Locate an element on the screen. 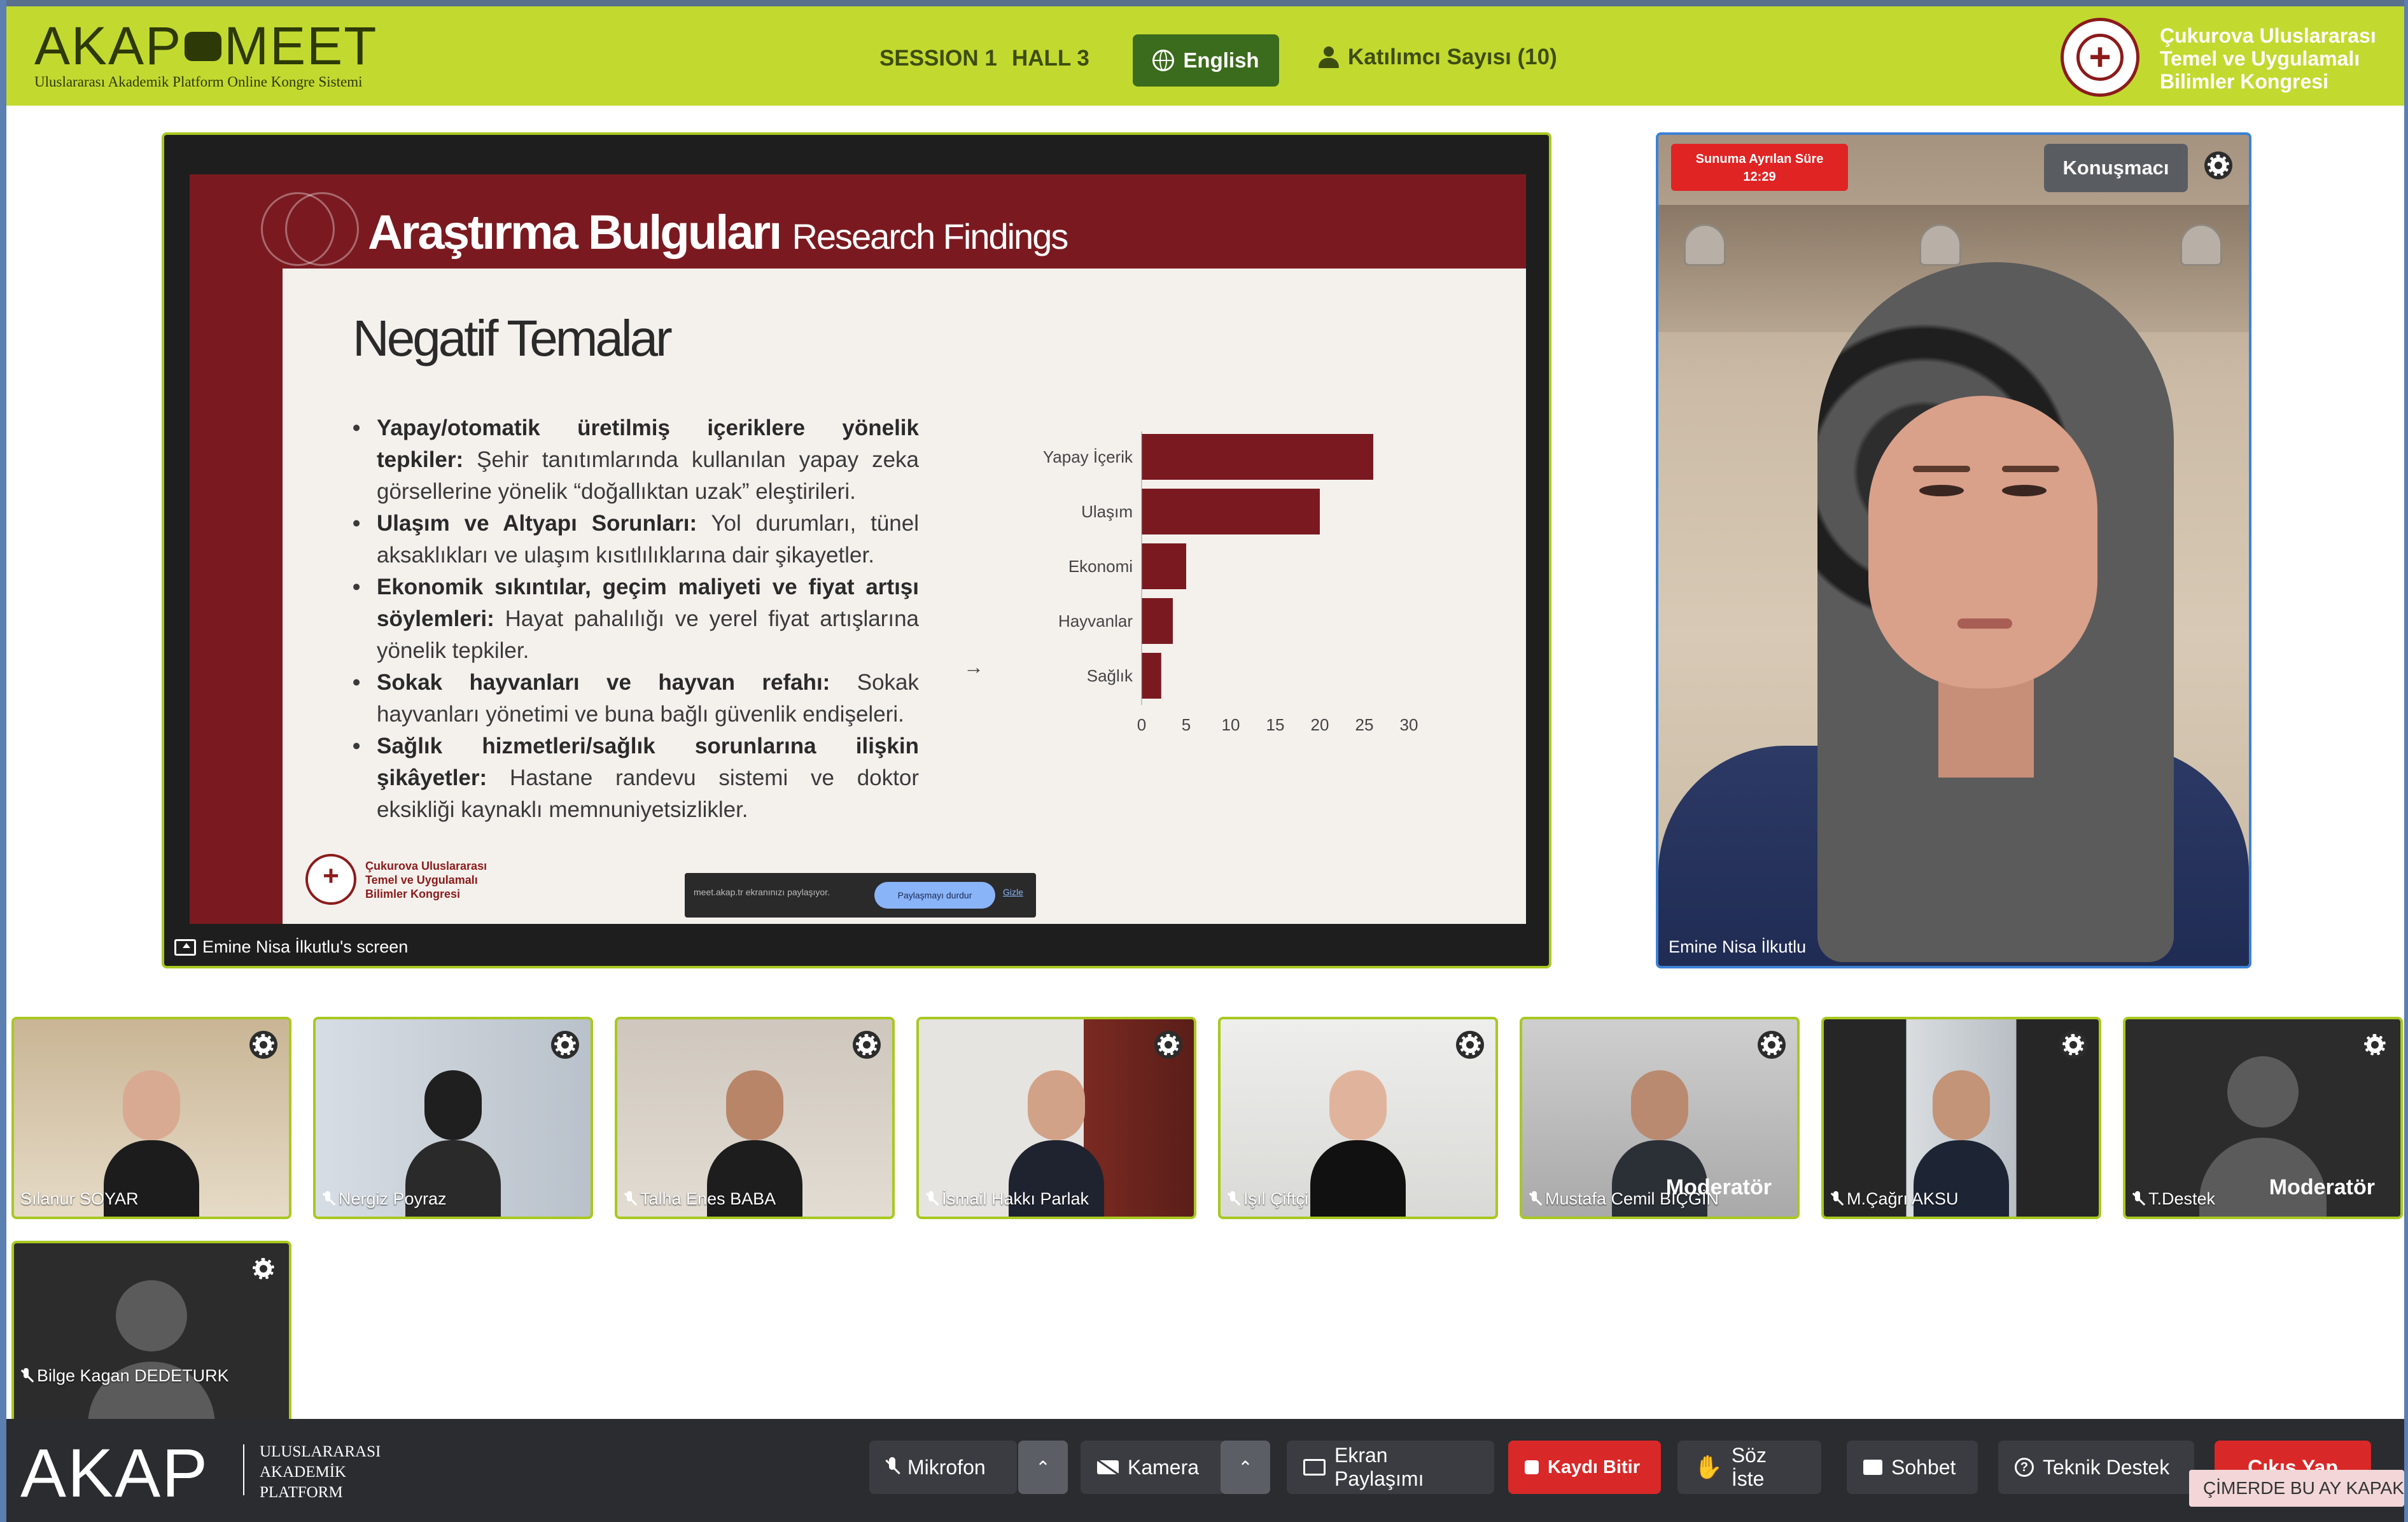 The height and width of the screenshot is (1522, 2408). chart-x-tick-label: 10 is located at coordinates (1231, 724).